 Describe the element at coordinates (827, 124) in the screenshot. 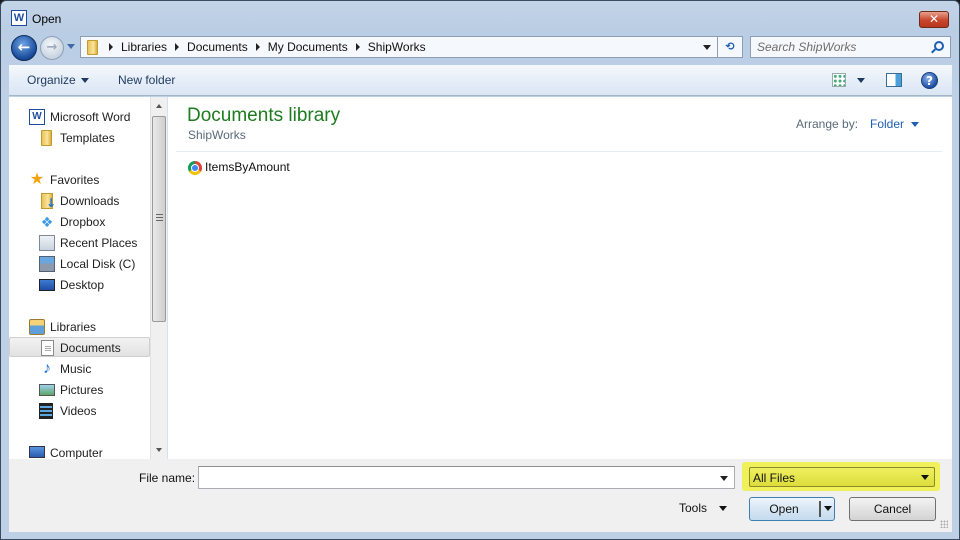

I see `arrange-by-label: Arrange by:` at that location.